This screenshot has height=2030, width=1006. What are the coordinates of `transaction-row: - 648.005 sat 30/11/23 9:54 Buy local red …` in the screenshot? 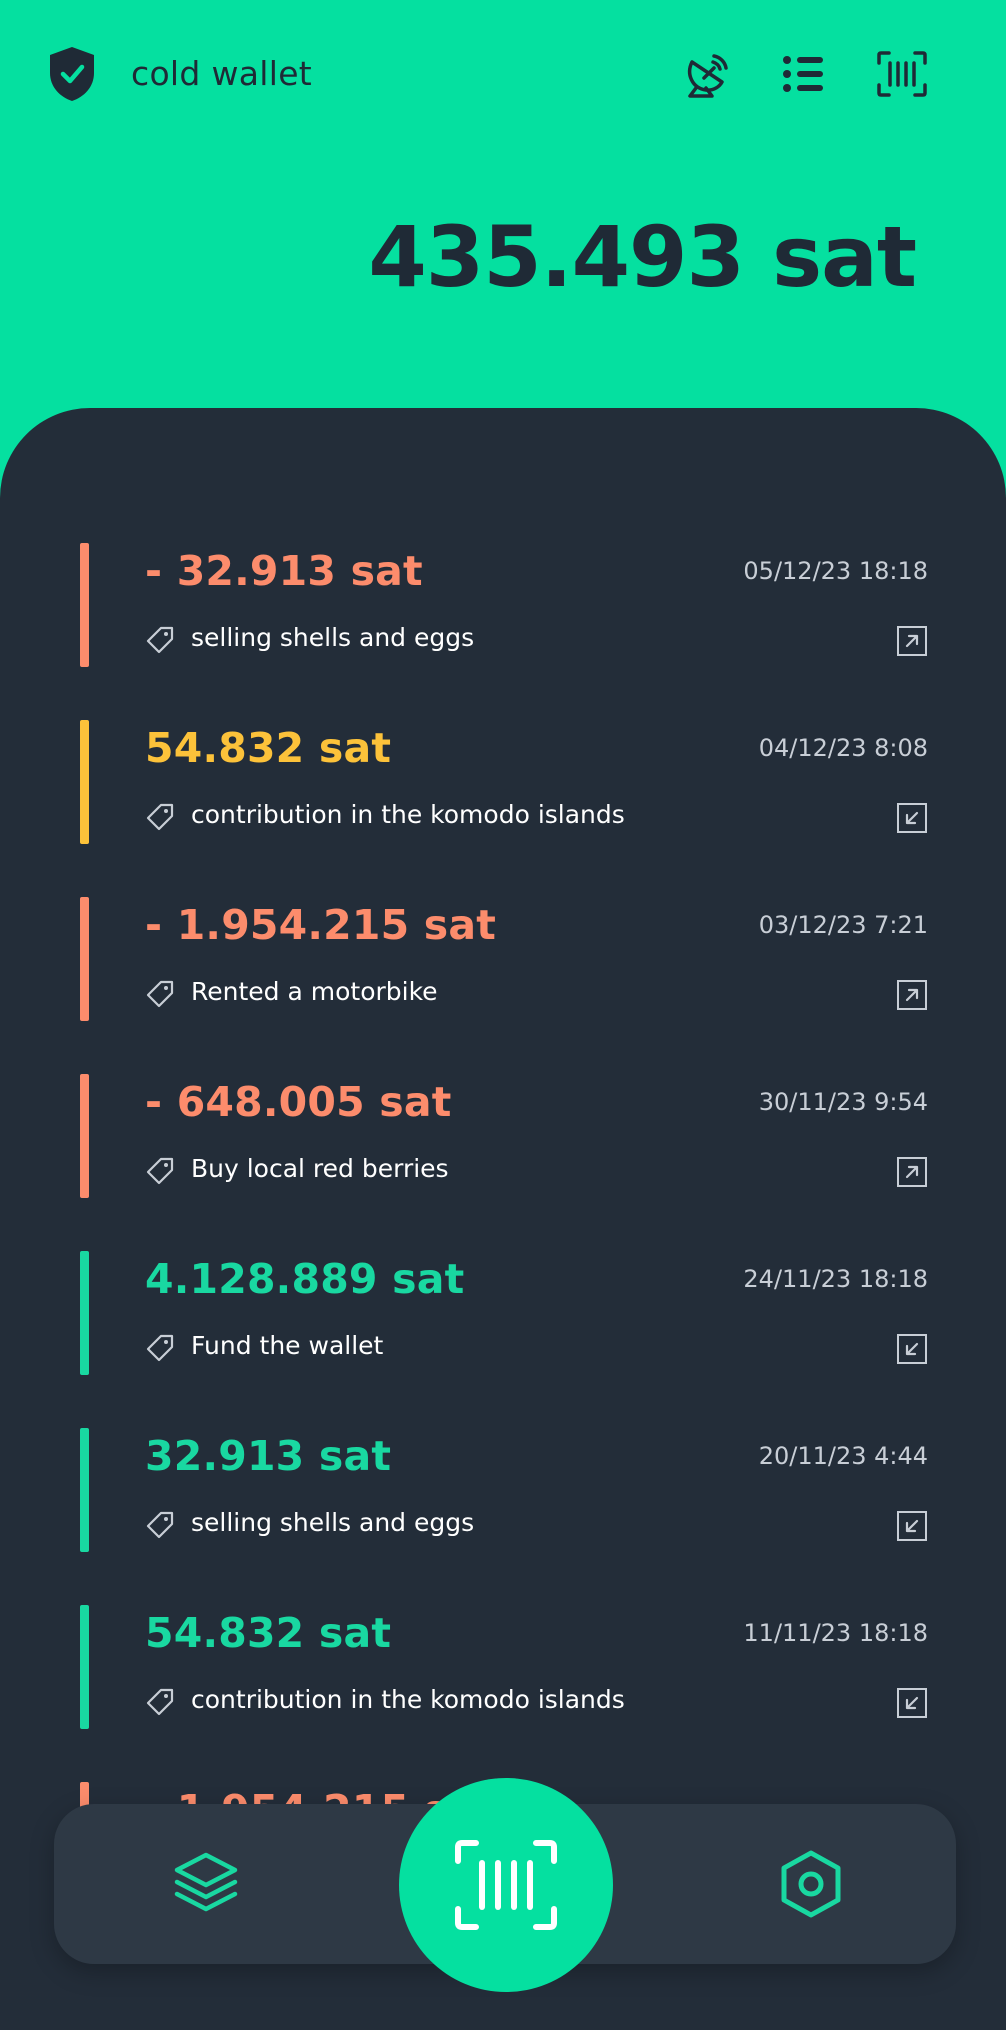 It's located at (505, 1136).